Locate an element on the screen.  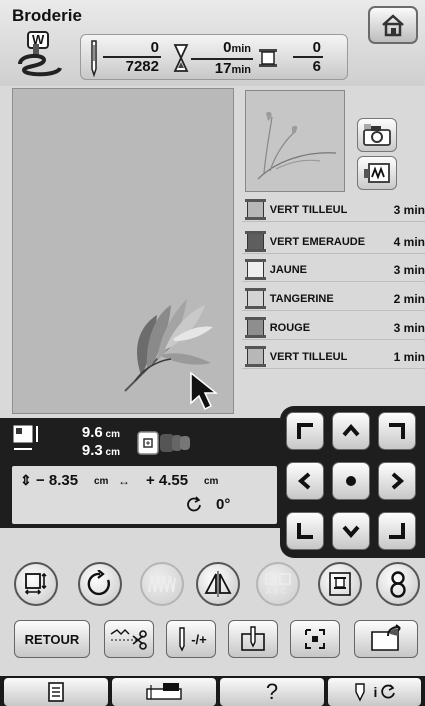
size-width: 9.3 is located at coordinates (92, 450).